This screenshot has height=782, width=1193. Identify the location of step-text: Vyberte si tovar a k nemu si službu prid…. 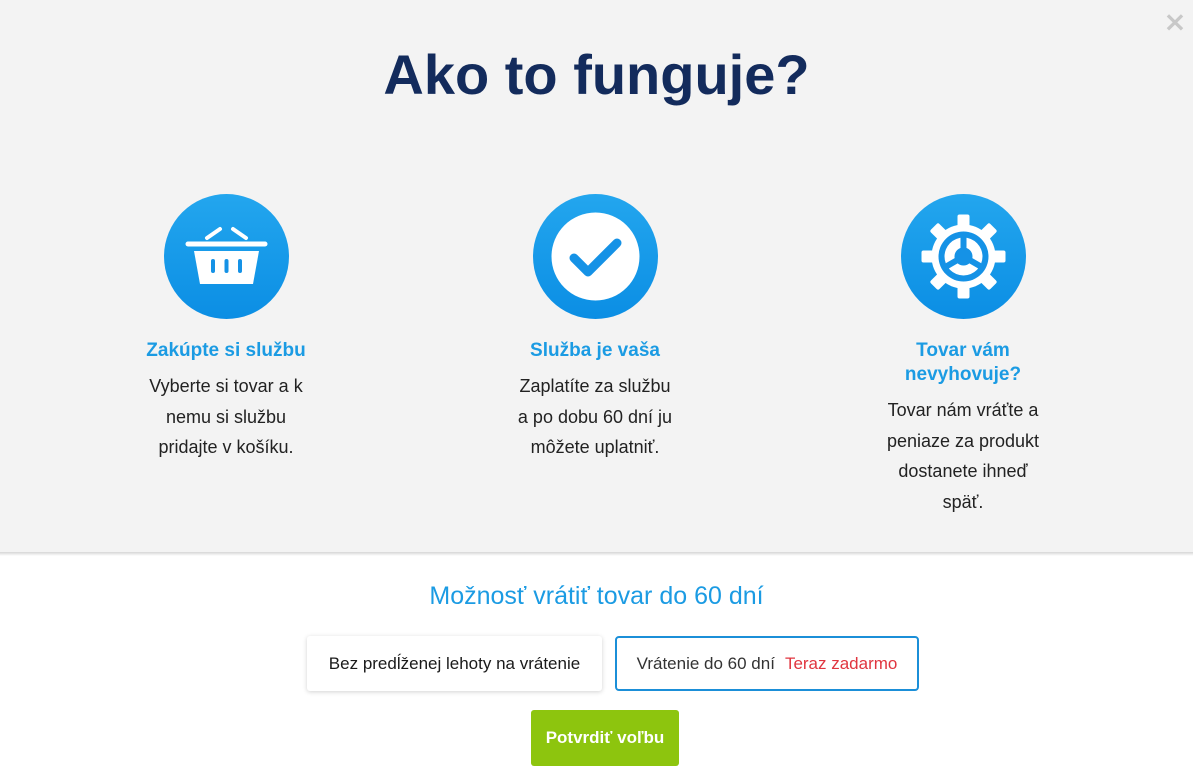
(226, 416).